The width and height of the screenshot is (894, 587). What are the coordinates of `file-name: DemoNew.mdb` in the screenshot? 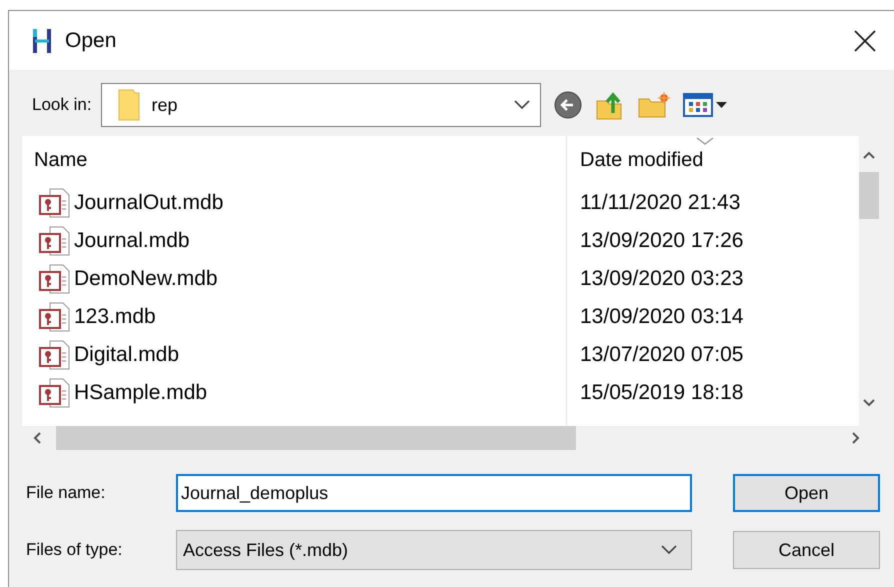 It's located at (146, 279).